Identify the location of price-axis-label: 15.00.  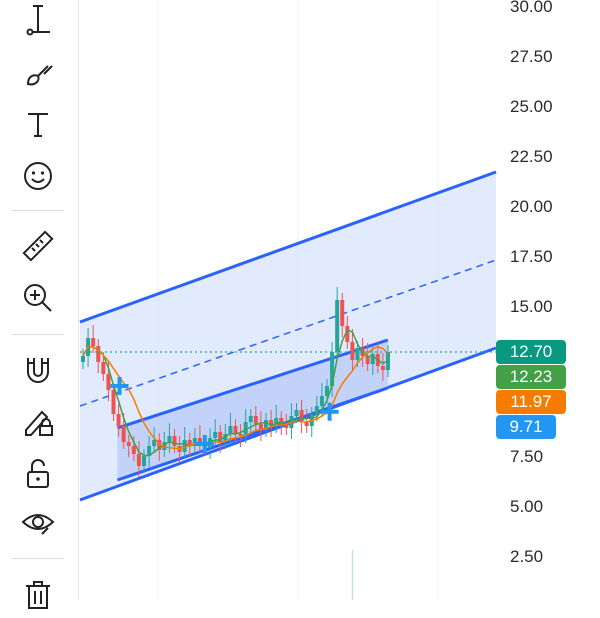
(531, 306).